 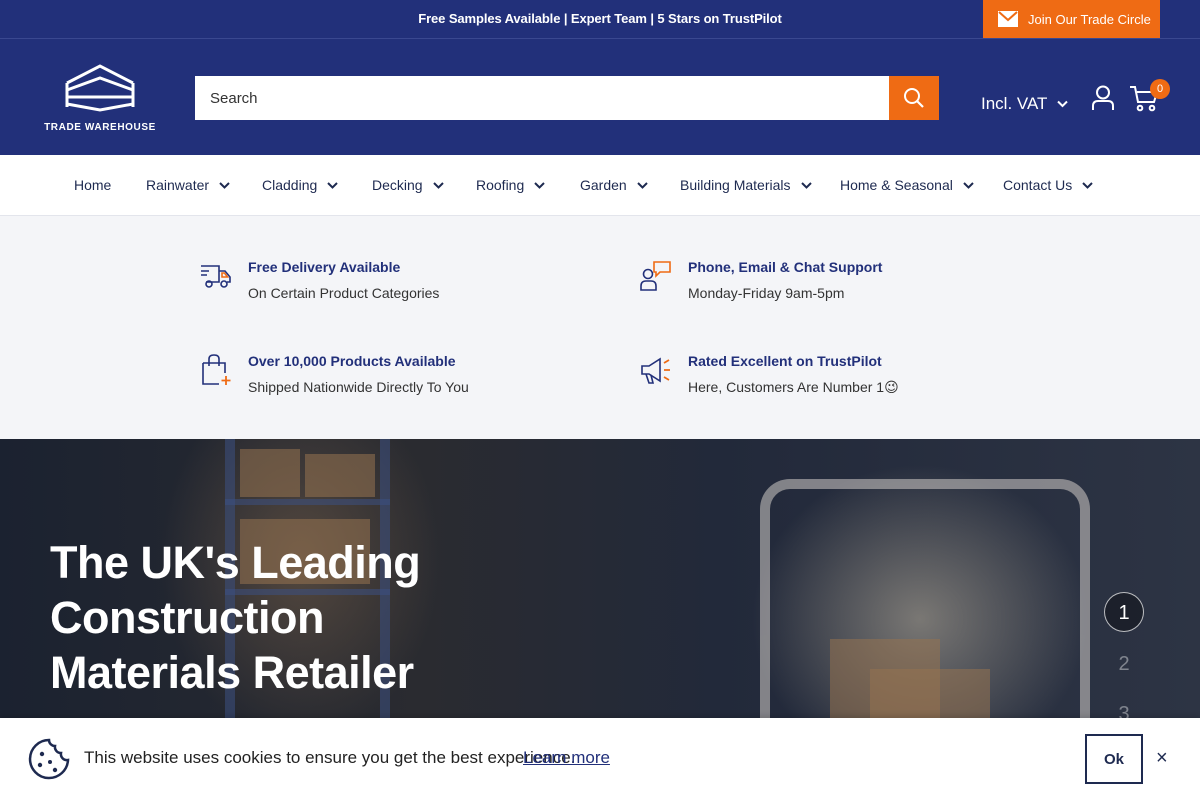 I want to click on nav-item-label: Roofing, so click(x=500, y=185).